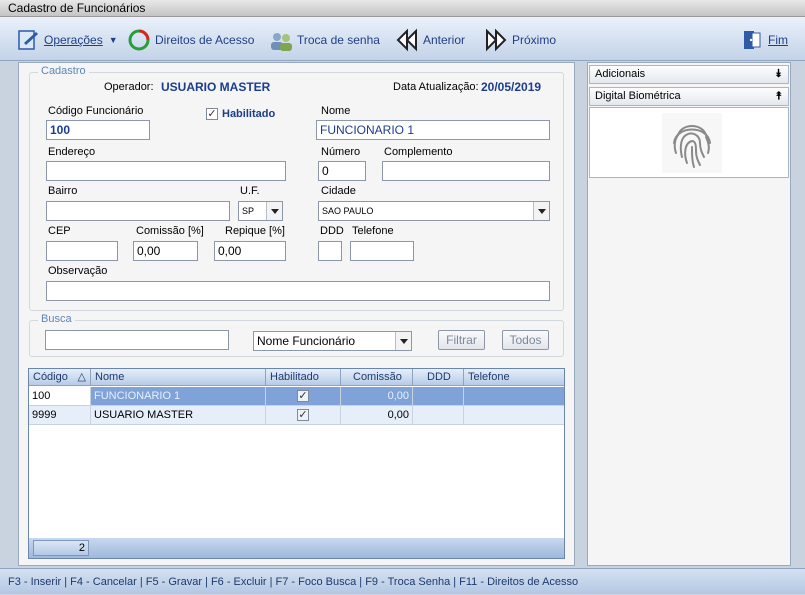 Image resolution: width=805 pixels, height=595 pixels. I want to click on search-input, so click(137, 340).